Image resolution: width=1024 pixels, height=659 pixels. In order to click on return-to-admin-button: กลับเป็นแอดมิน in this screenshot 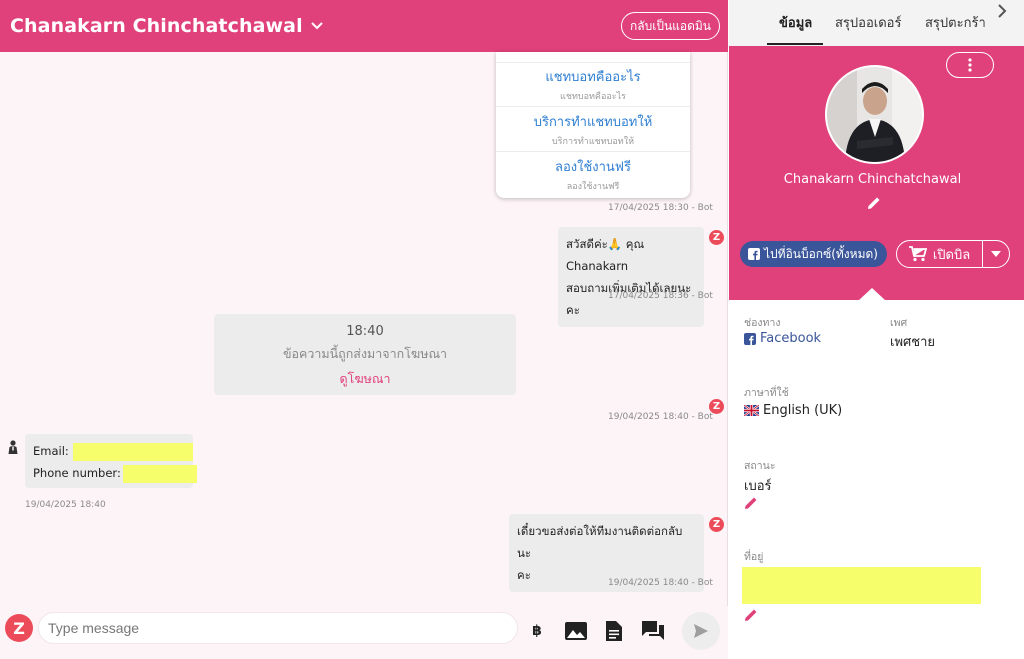, I will do `click(670, 26)`.